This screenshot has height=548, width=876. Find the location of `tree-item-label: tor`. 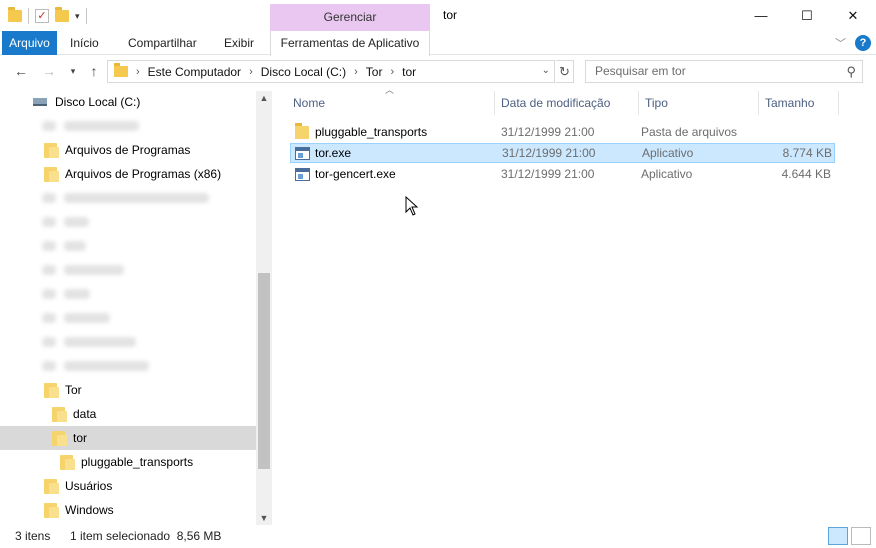

tree-item-label: tor is located at coordinates (80, 438).